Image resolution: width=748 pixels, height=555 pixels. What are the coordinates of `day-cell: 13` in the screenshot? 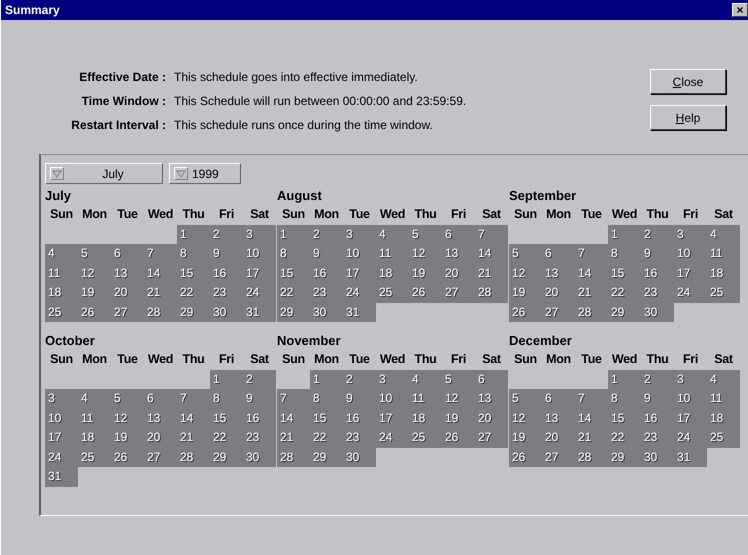 It's located at (160, 418).